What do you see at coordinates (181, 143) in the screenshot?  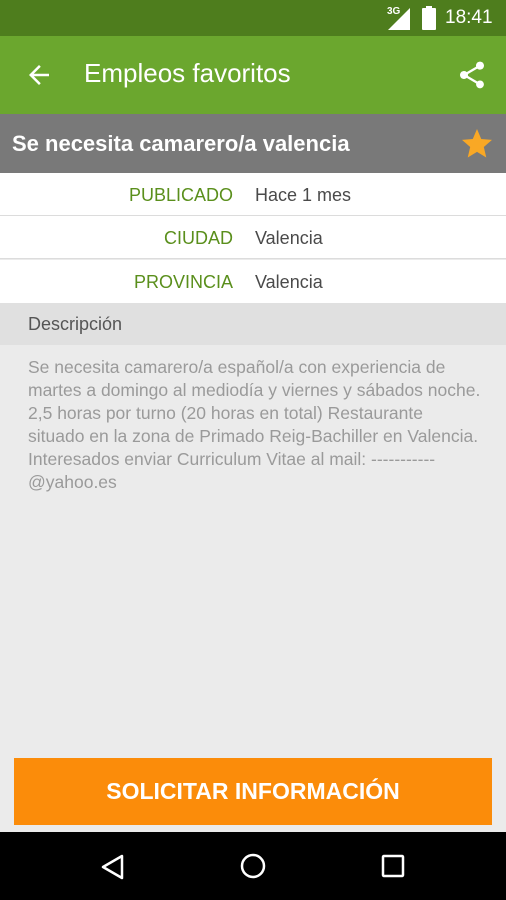 I see `job-title: Se necesita camarero/a valencia` at bounding box center [181, 143].